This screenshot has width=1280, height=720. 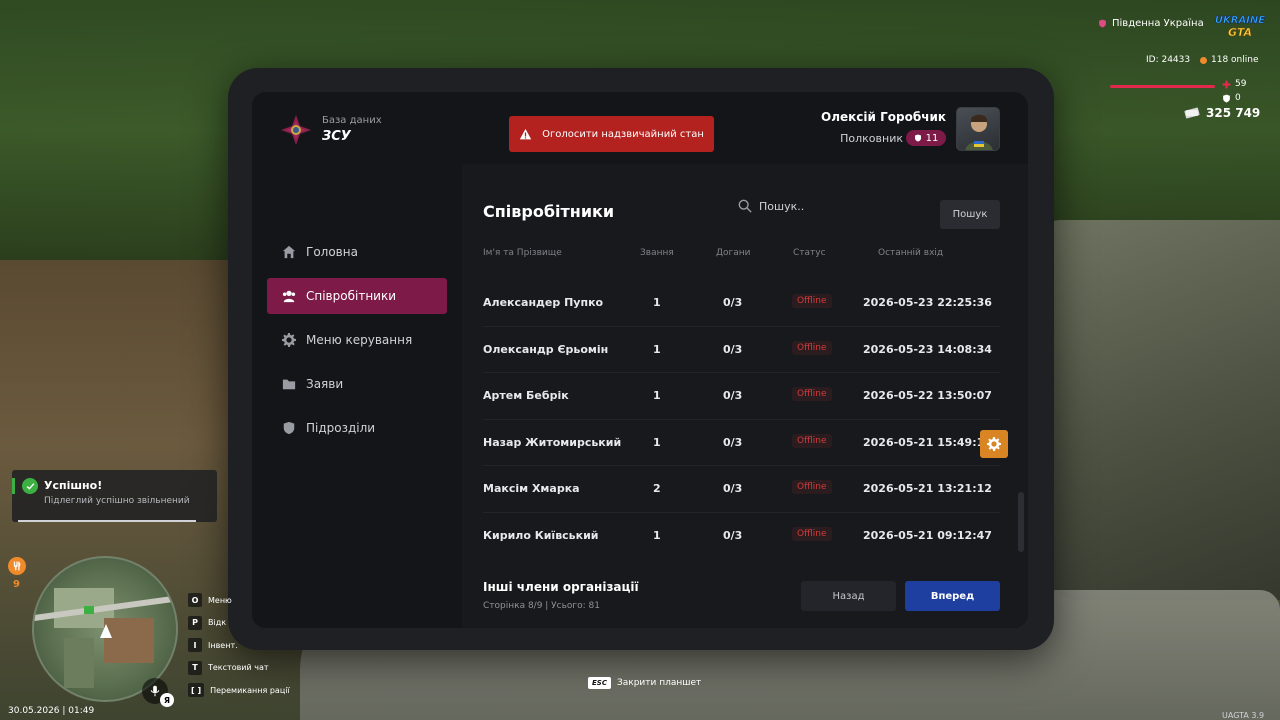 What do you see at coordinates (522, 253) in the screenshot?
I see `column-name: Ім'я та Прізвище` at bounding box center [522, 253].